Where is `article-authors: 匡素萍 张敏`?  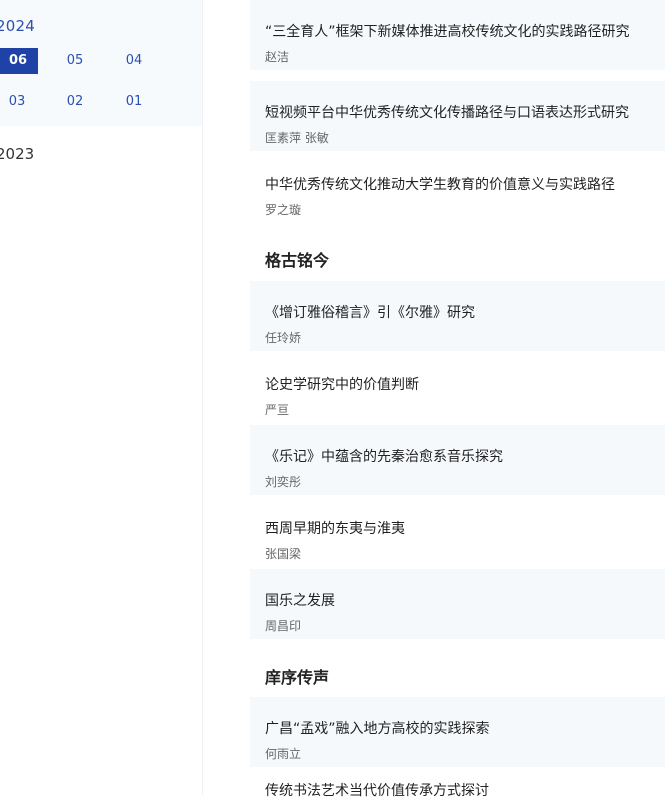 article-authors: 匡素萍 张敏 is located at coordinates (297, 138).